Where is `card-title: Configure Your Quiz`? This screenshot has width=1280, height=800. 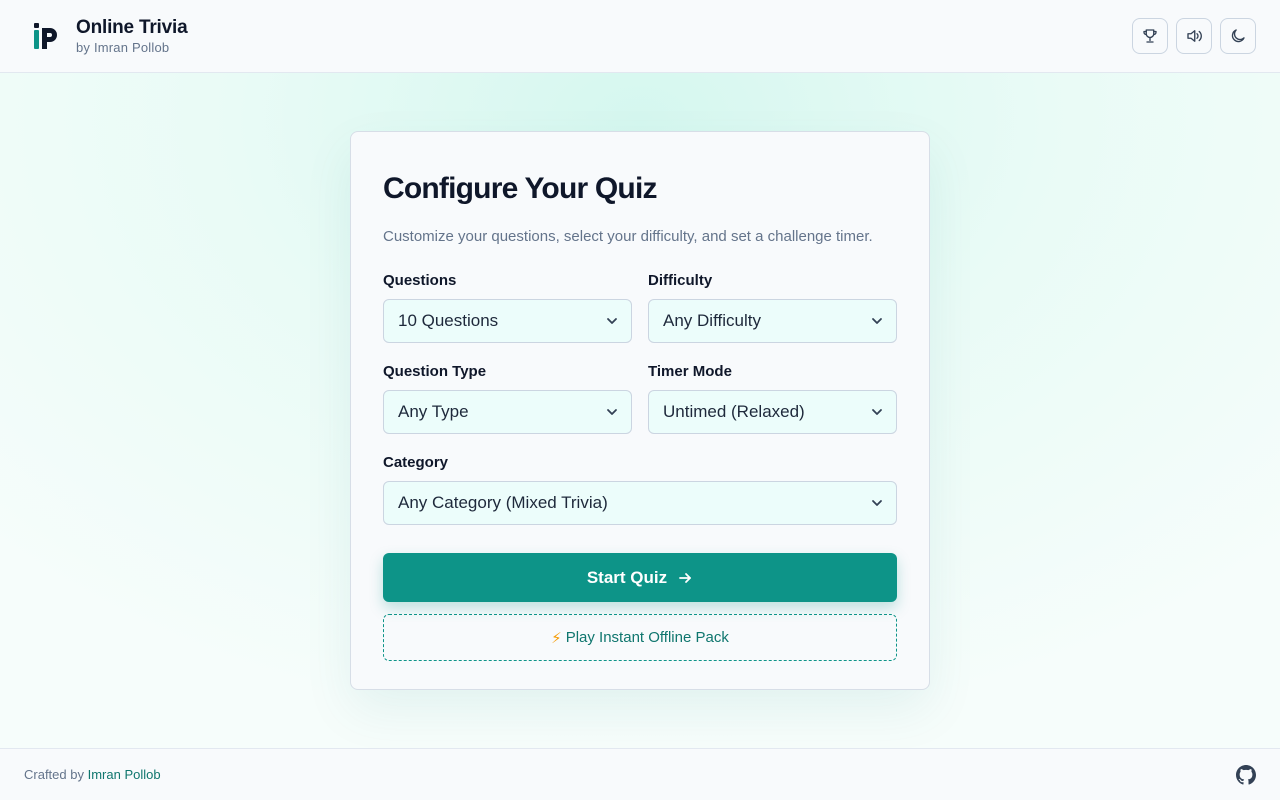
card-title: Configure Your Quiz is located at coordinates (520, 188).